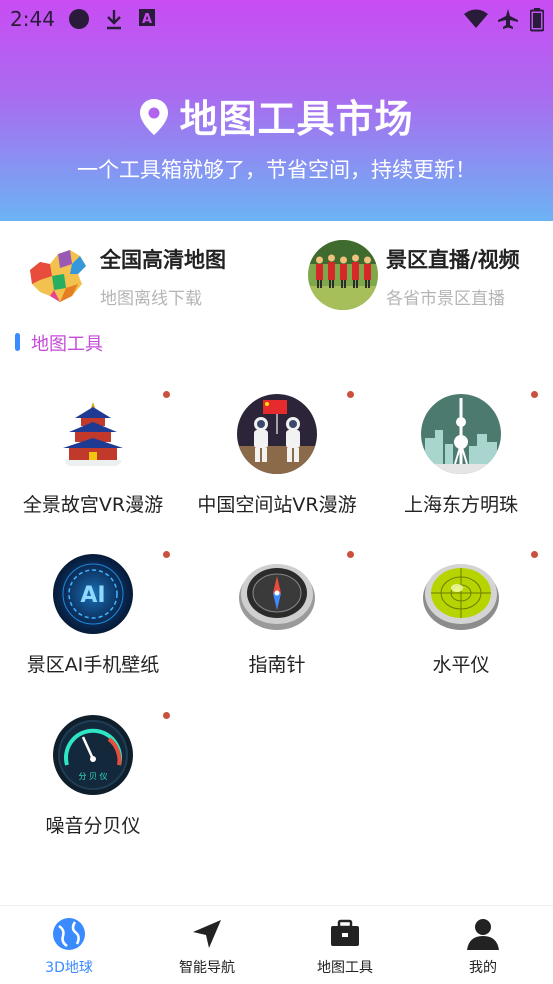  Describe the element at coordinates (453, 260) in the screenshot. I see `feature-title: 景区直播/视频` at that location.